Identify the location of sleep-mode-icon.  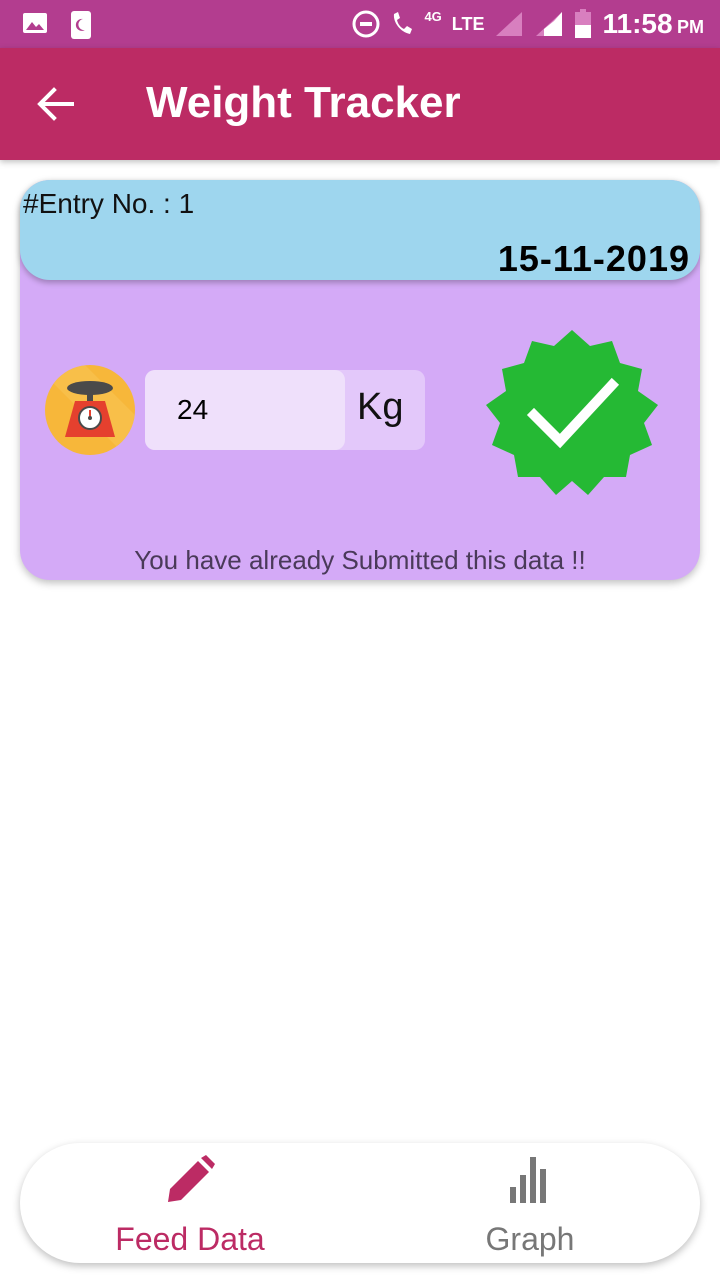
(81, 25).